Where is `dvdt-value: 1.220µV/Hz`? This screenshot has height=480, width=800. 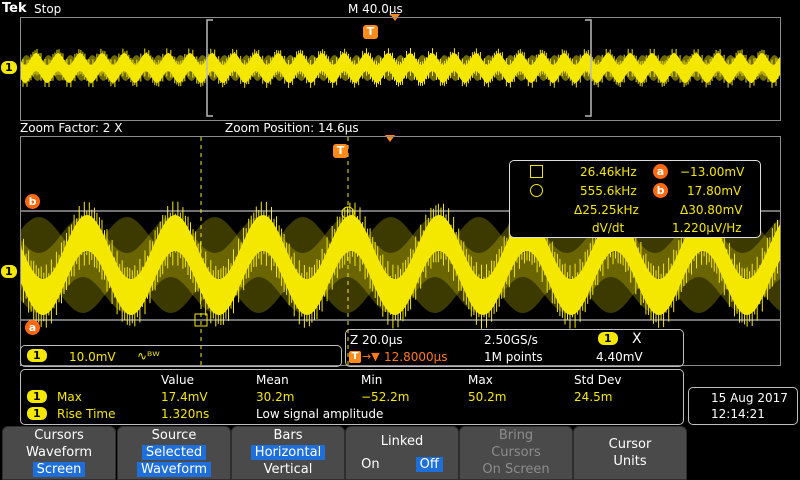
dvdt-value: 1.220µV/Hz is located at coordinates (707, 228).